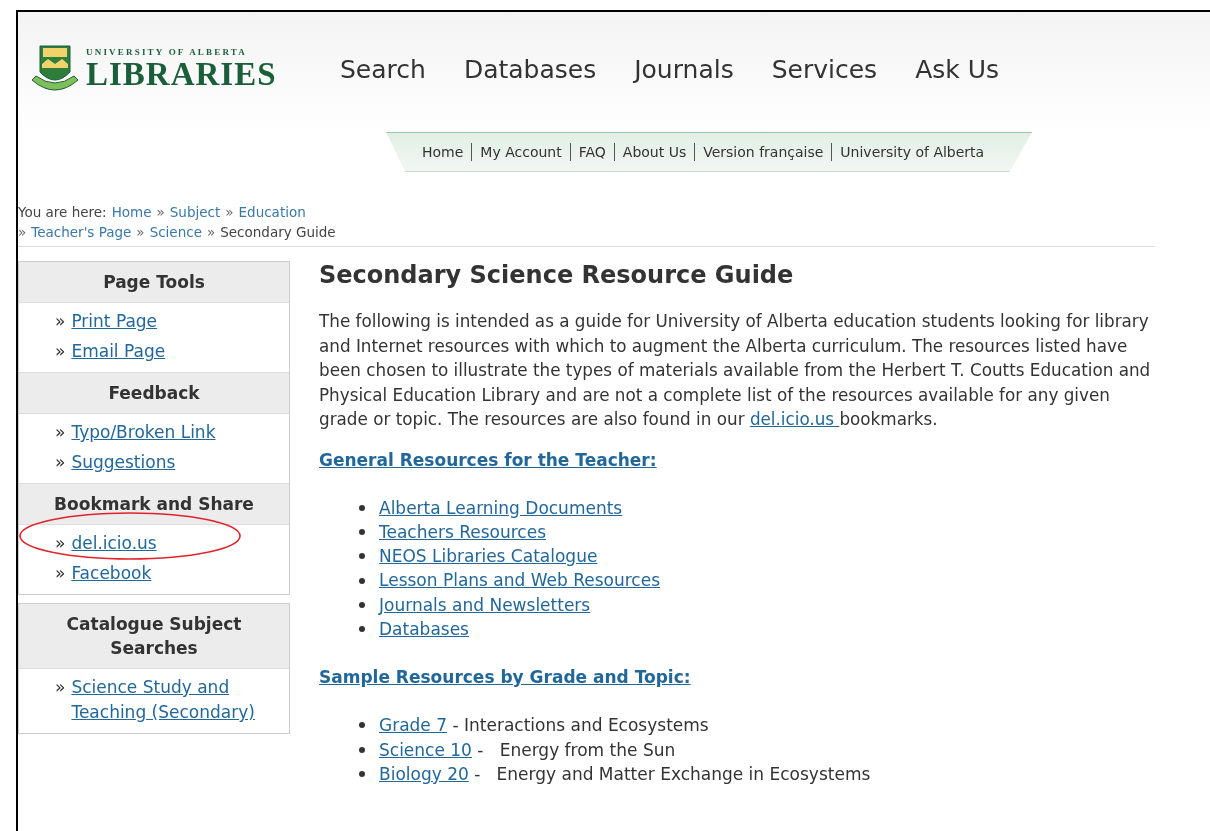  Describe the element at coordinates (824, 69) in the screenshot. I see `nav-link: Services` at that location.